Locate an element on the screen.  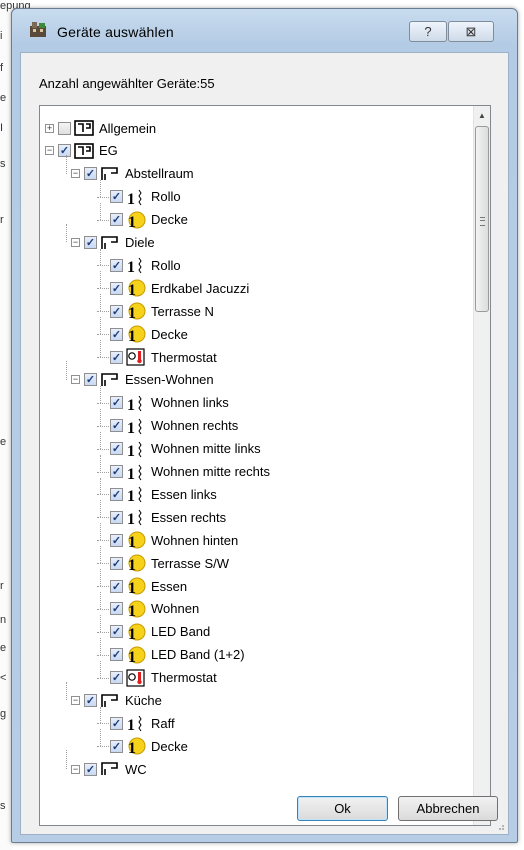
tree-item-label: Erdkabel Jacuzzi is located at coordinates (200, 288).